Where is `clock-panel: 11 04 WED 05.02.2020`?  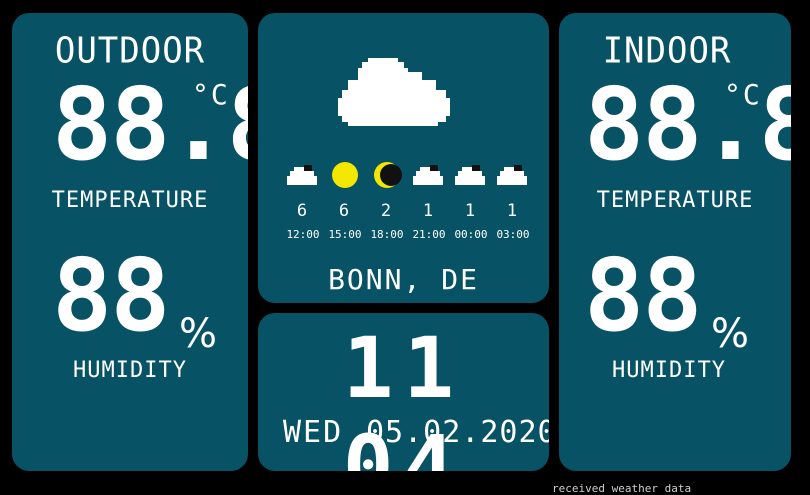 clock-panel: 11 04 WED 05.02.2020 is located at coordinates (403, 392).